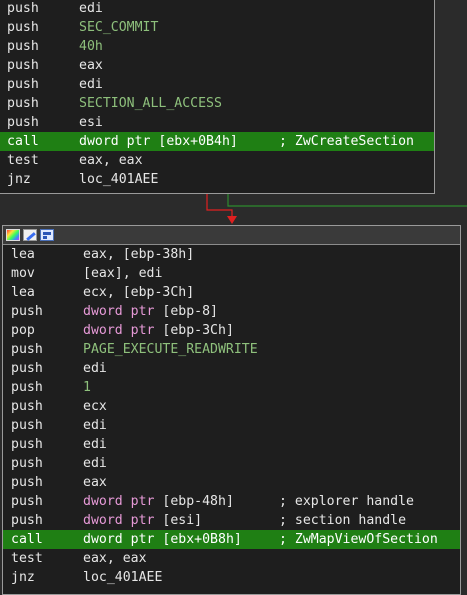  I want to click on instruction-line: push SEC_COMMIT, so click(217, 27).